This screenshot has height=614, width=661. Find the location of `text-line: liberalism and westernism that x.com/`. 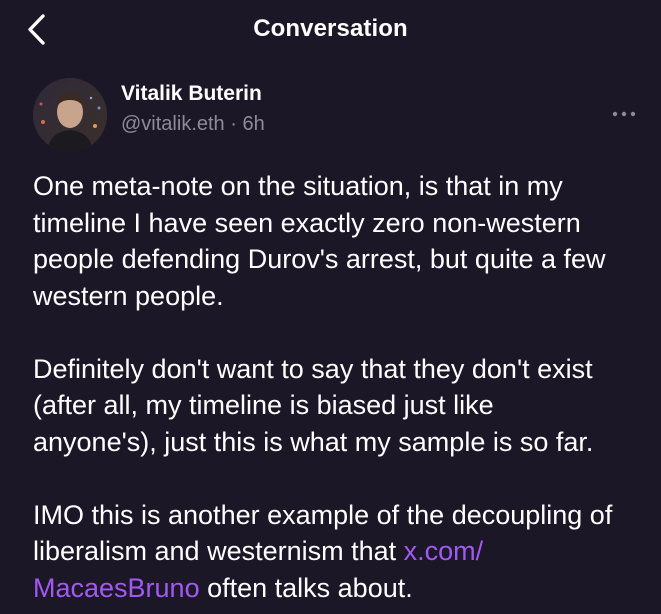

text-line: liberalism and westernism that x.com/ is located at coordinates (343, 551).